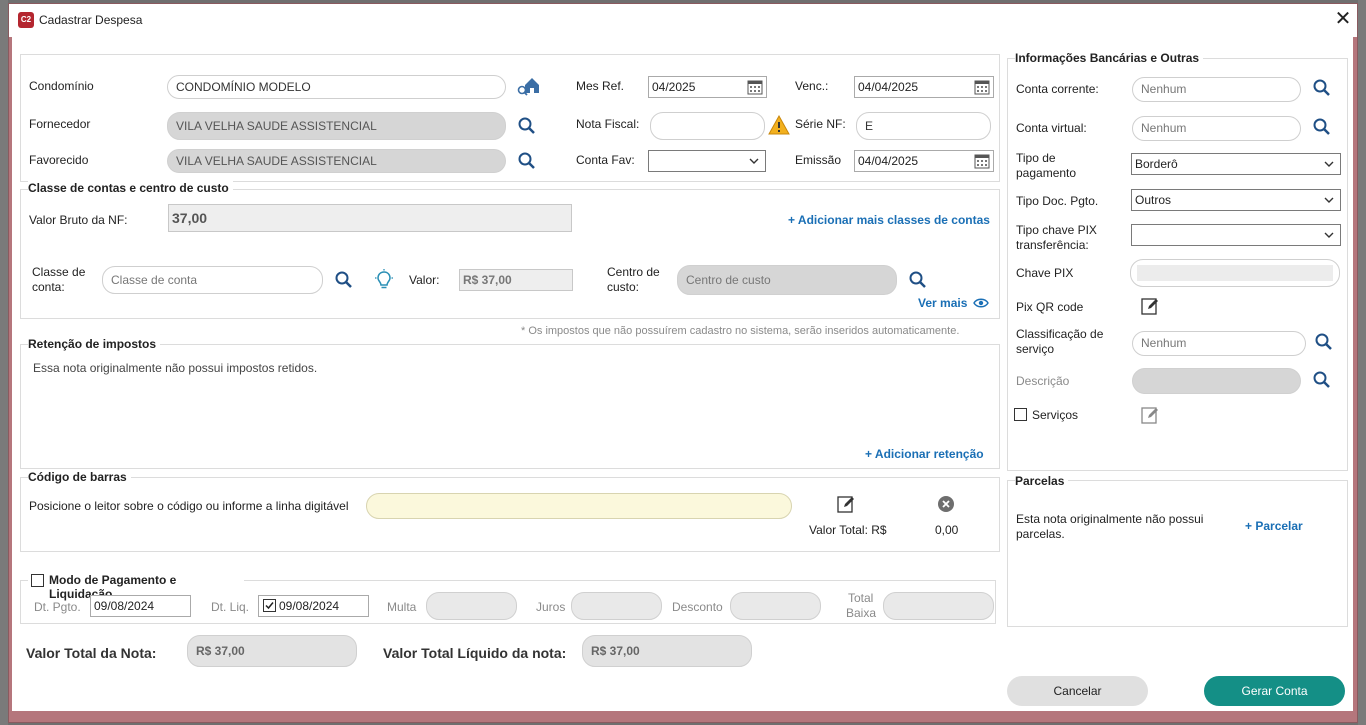  I want to click on classe-conta-label-1: Classe de, so click(59, 272).